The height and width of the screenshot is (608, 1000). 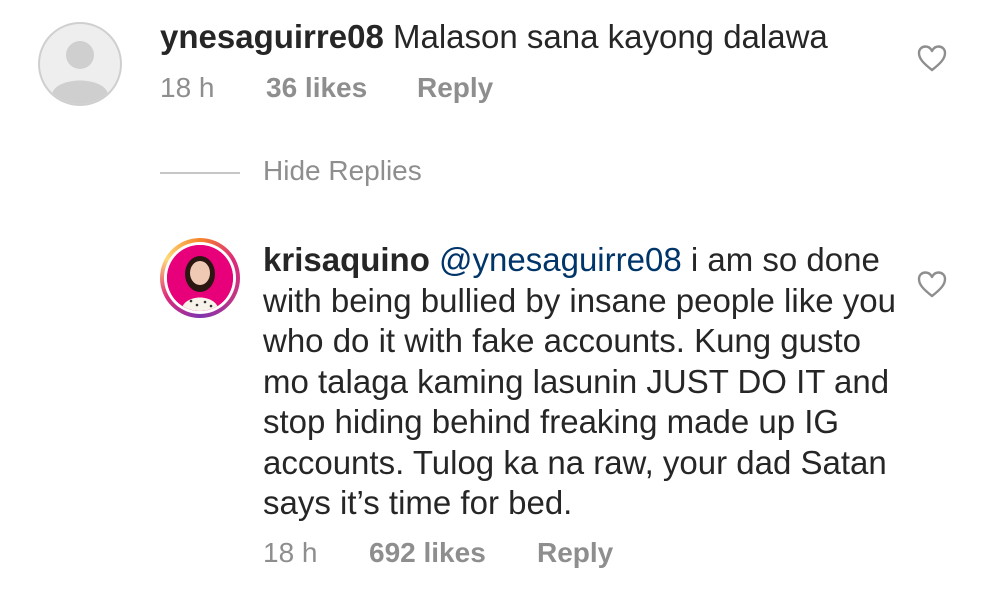 What do you see at coordinates (341, 88) in the screenshot?
I see `comment-likes: 36 likes` at bounding box center [341, 88].